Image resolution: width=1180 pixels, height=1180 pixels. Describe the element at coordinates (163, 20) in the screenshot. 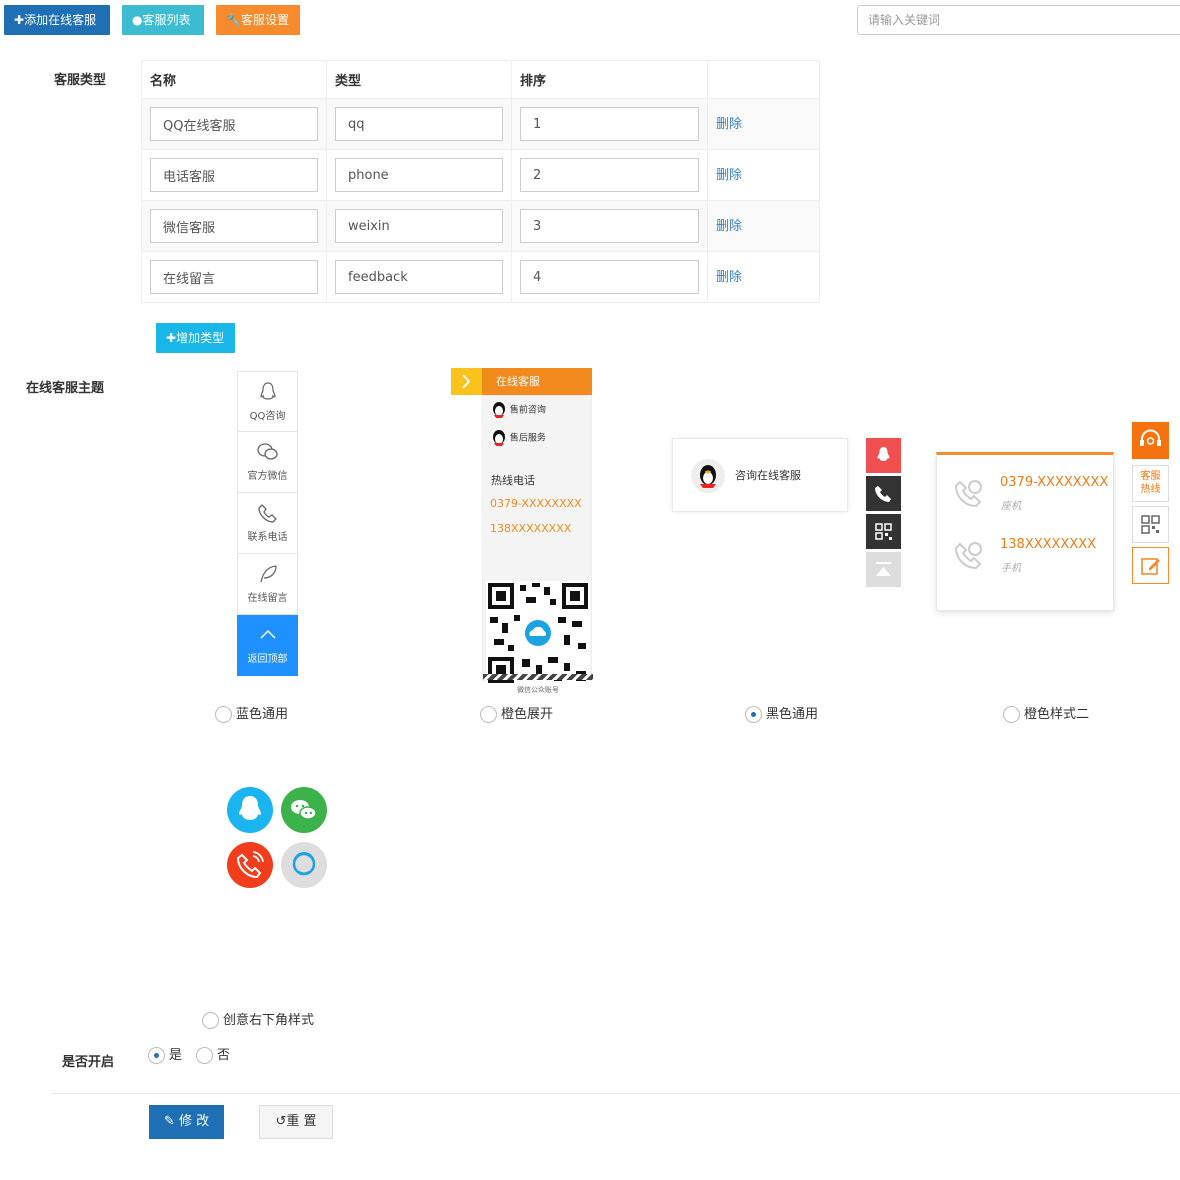

I see `service-list-button: ●客服列表` at that location.